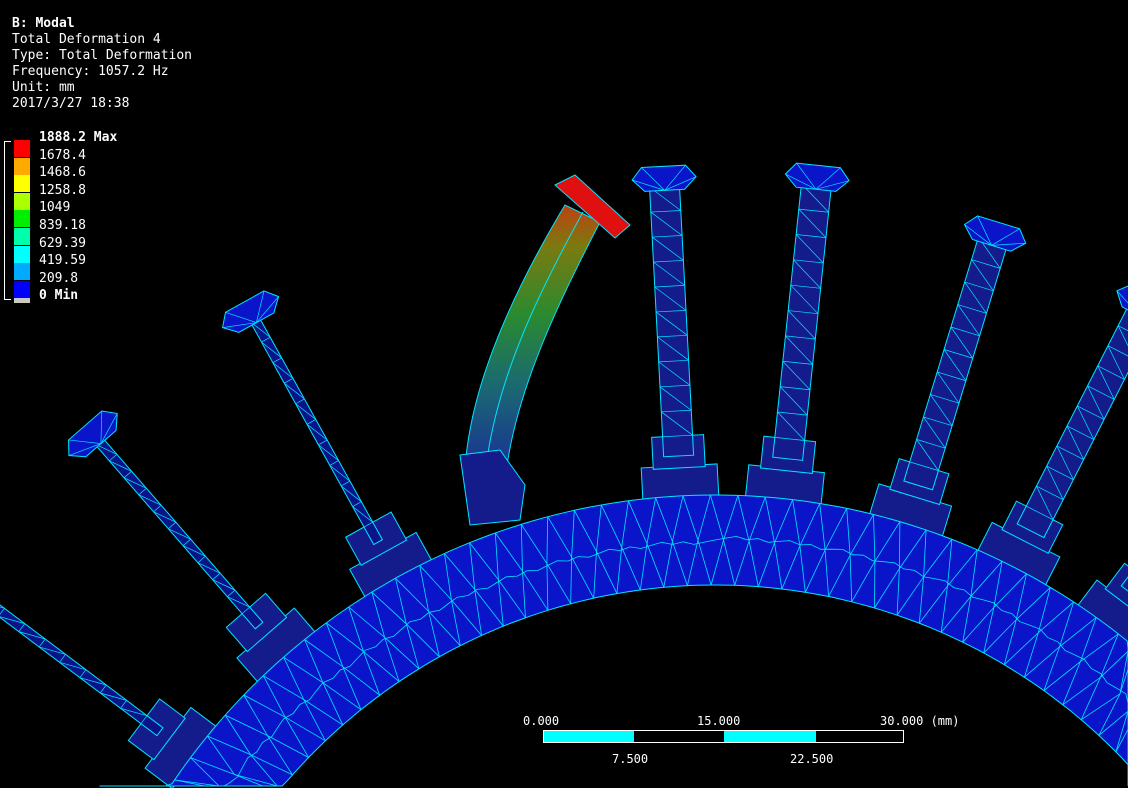 The height and width of the screenshot is (788, 1128). I want to click on legend-label: 1678.4, so click(62, 155).